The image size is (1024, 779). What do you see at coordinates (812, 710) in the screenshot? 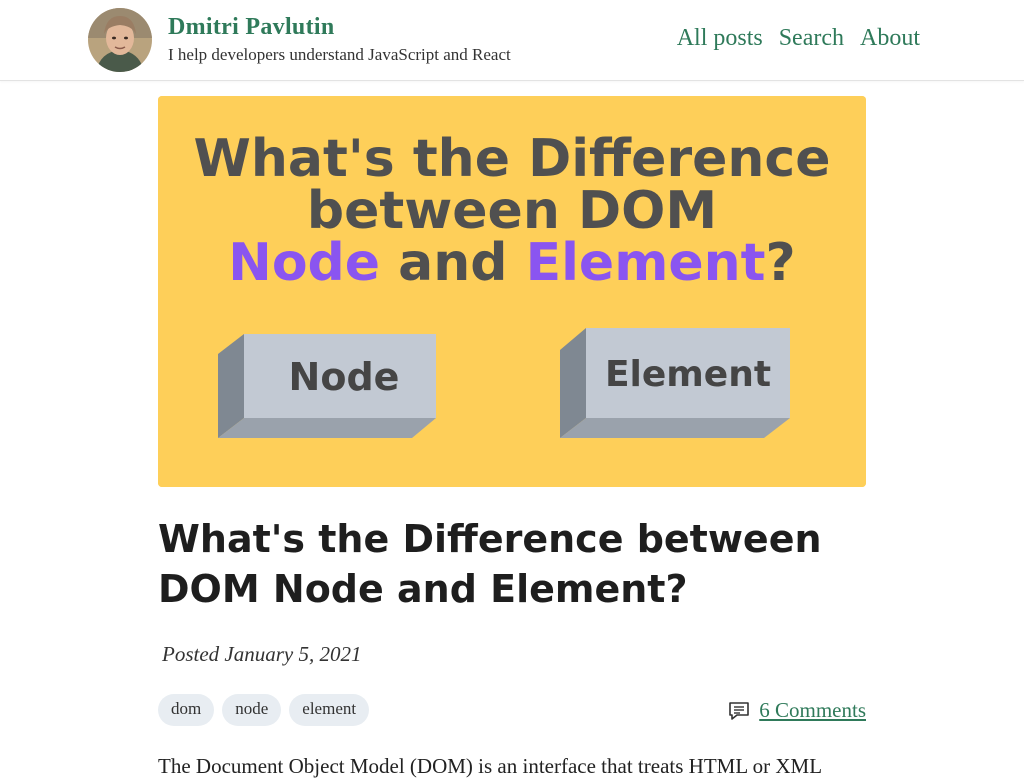
I see `comments-link: 6 Comments` at bounding box center [812, 710].